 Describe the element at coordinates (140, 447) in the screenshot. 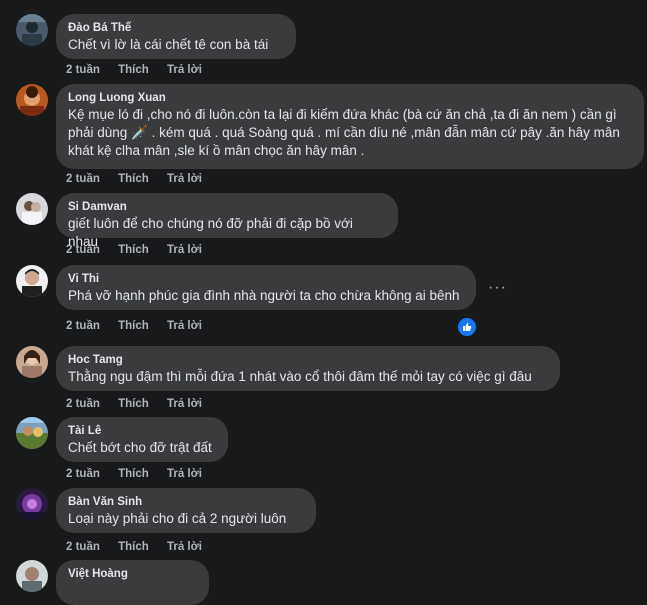

I see `comment-text: Chết bớt cho đỡ trật đất` at that location.